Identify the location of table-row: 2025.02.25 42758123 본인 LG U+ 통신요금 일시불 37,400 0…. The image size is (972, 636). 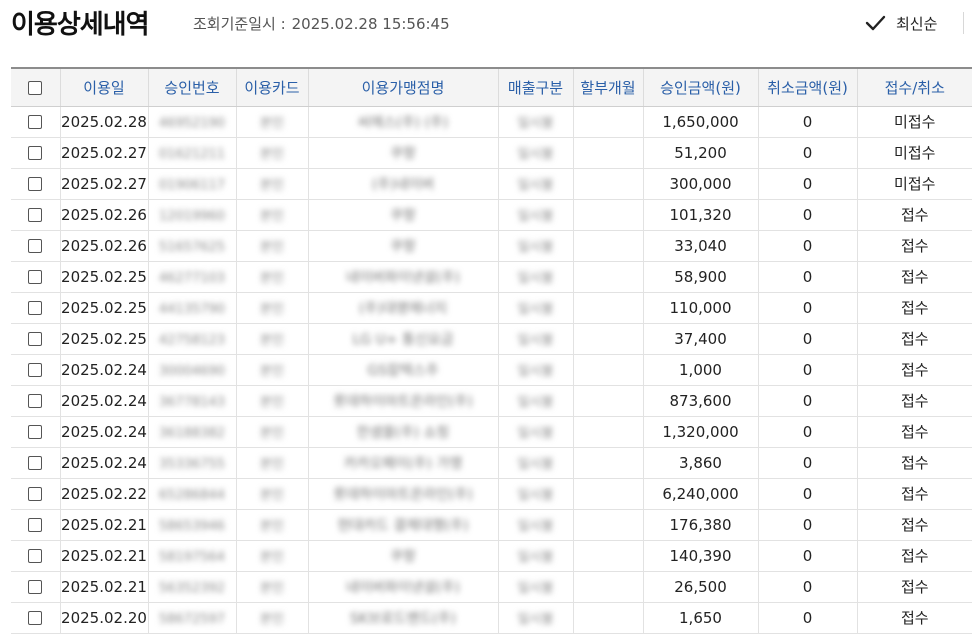
(491, 339).